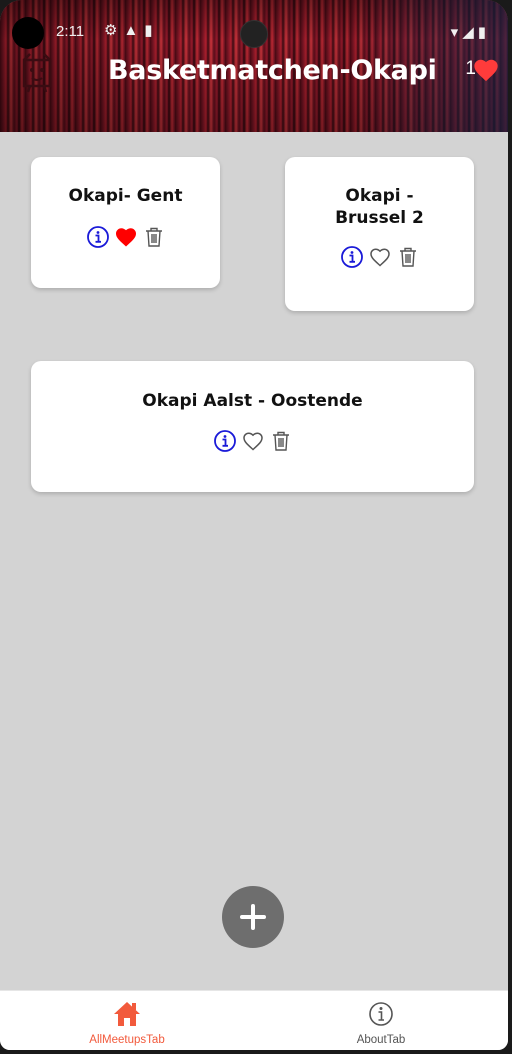 The width and height of the screenshot is (512, 1054). Describe the element at coordinates (125, 196) in the screenshot. I see `meetup-title: Okapi- Gent` at that location.